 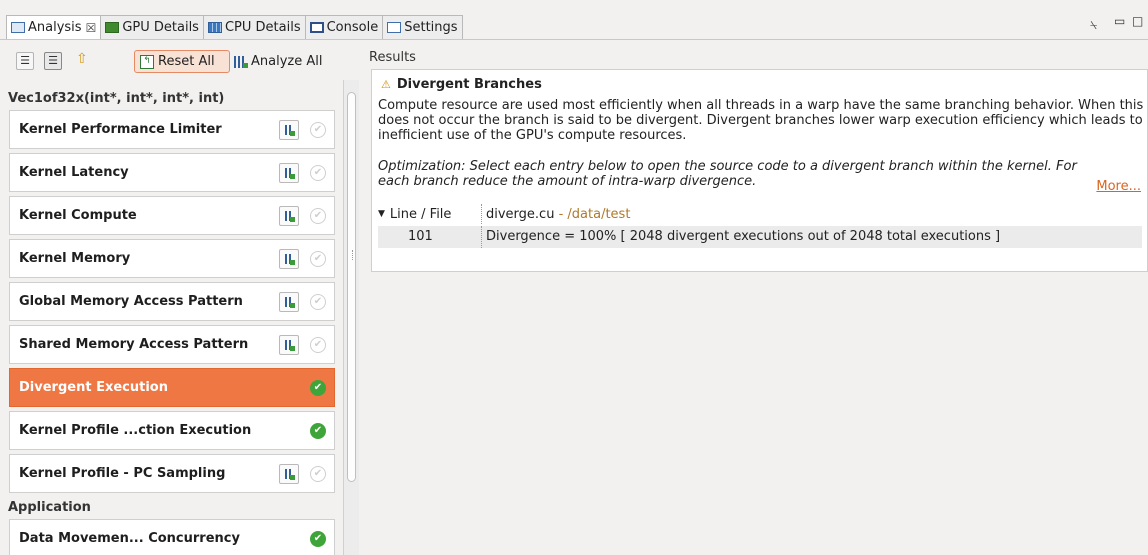 I want to click on list-item-label: Kernel Profile ...ction Execution, so click(x=135, y=430).